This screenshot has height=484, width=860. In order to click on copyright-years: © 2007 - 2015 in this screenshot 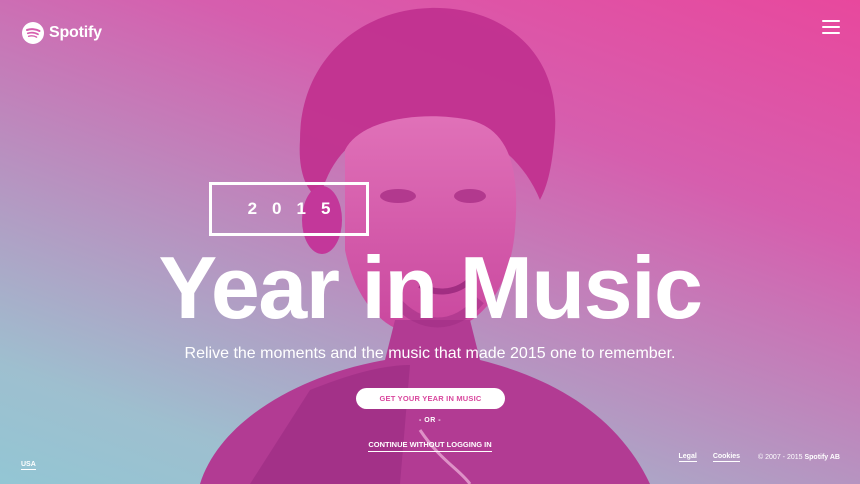, I will do `click(780, 457)`.